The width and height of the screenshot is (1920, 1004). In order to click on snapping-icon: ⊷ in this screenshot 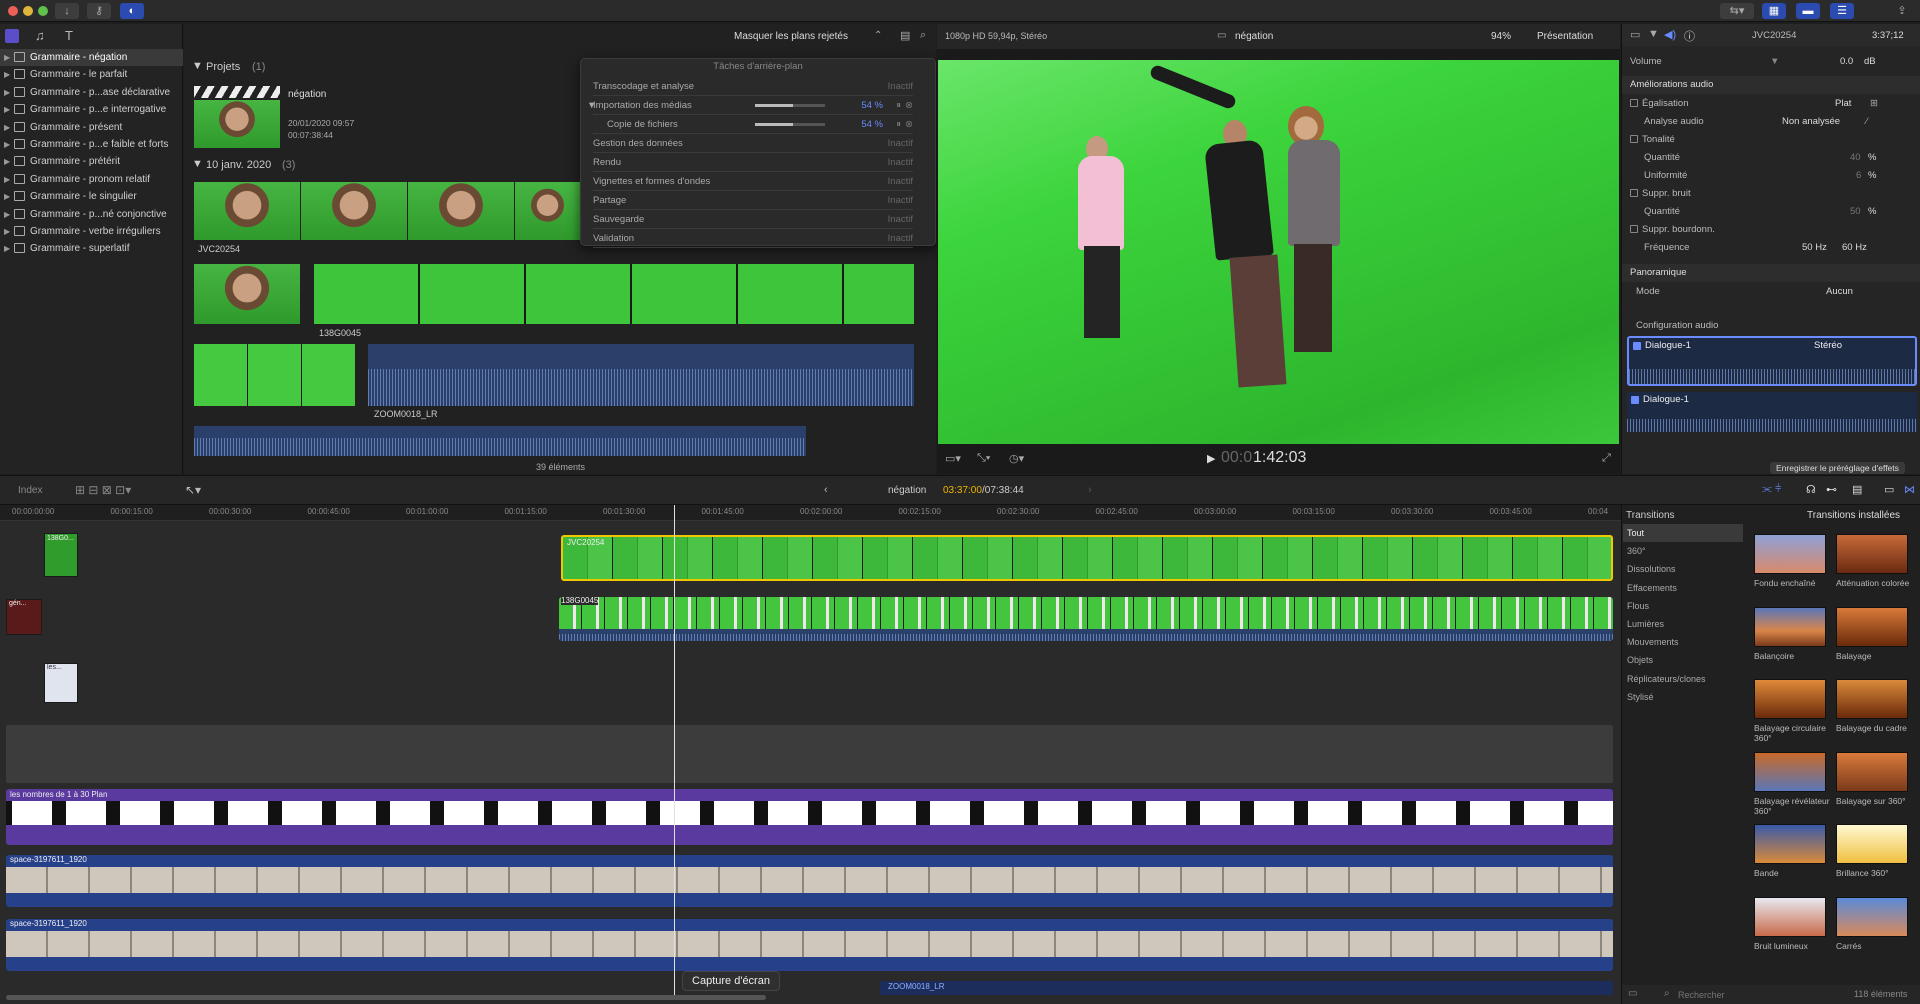, I will do `click(1831, 489)`.